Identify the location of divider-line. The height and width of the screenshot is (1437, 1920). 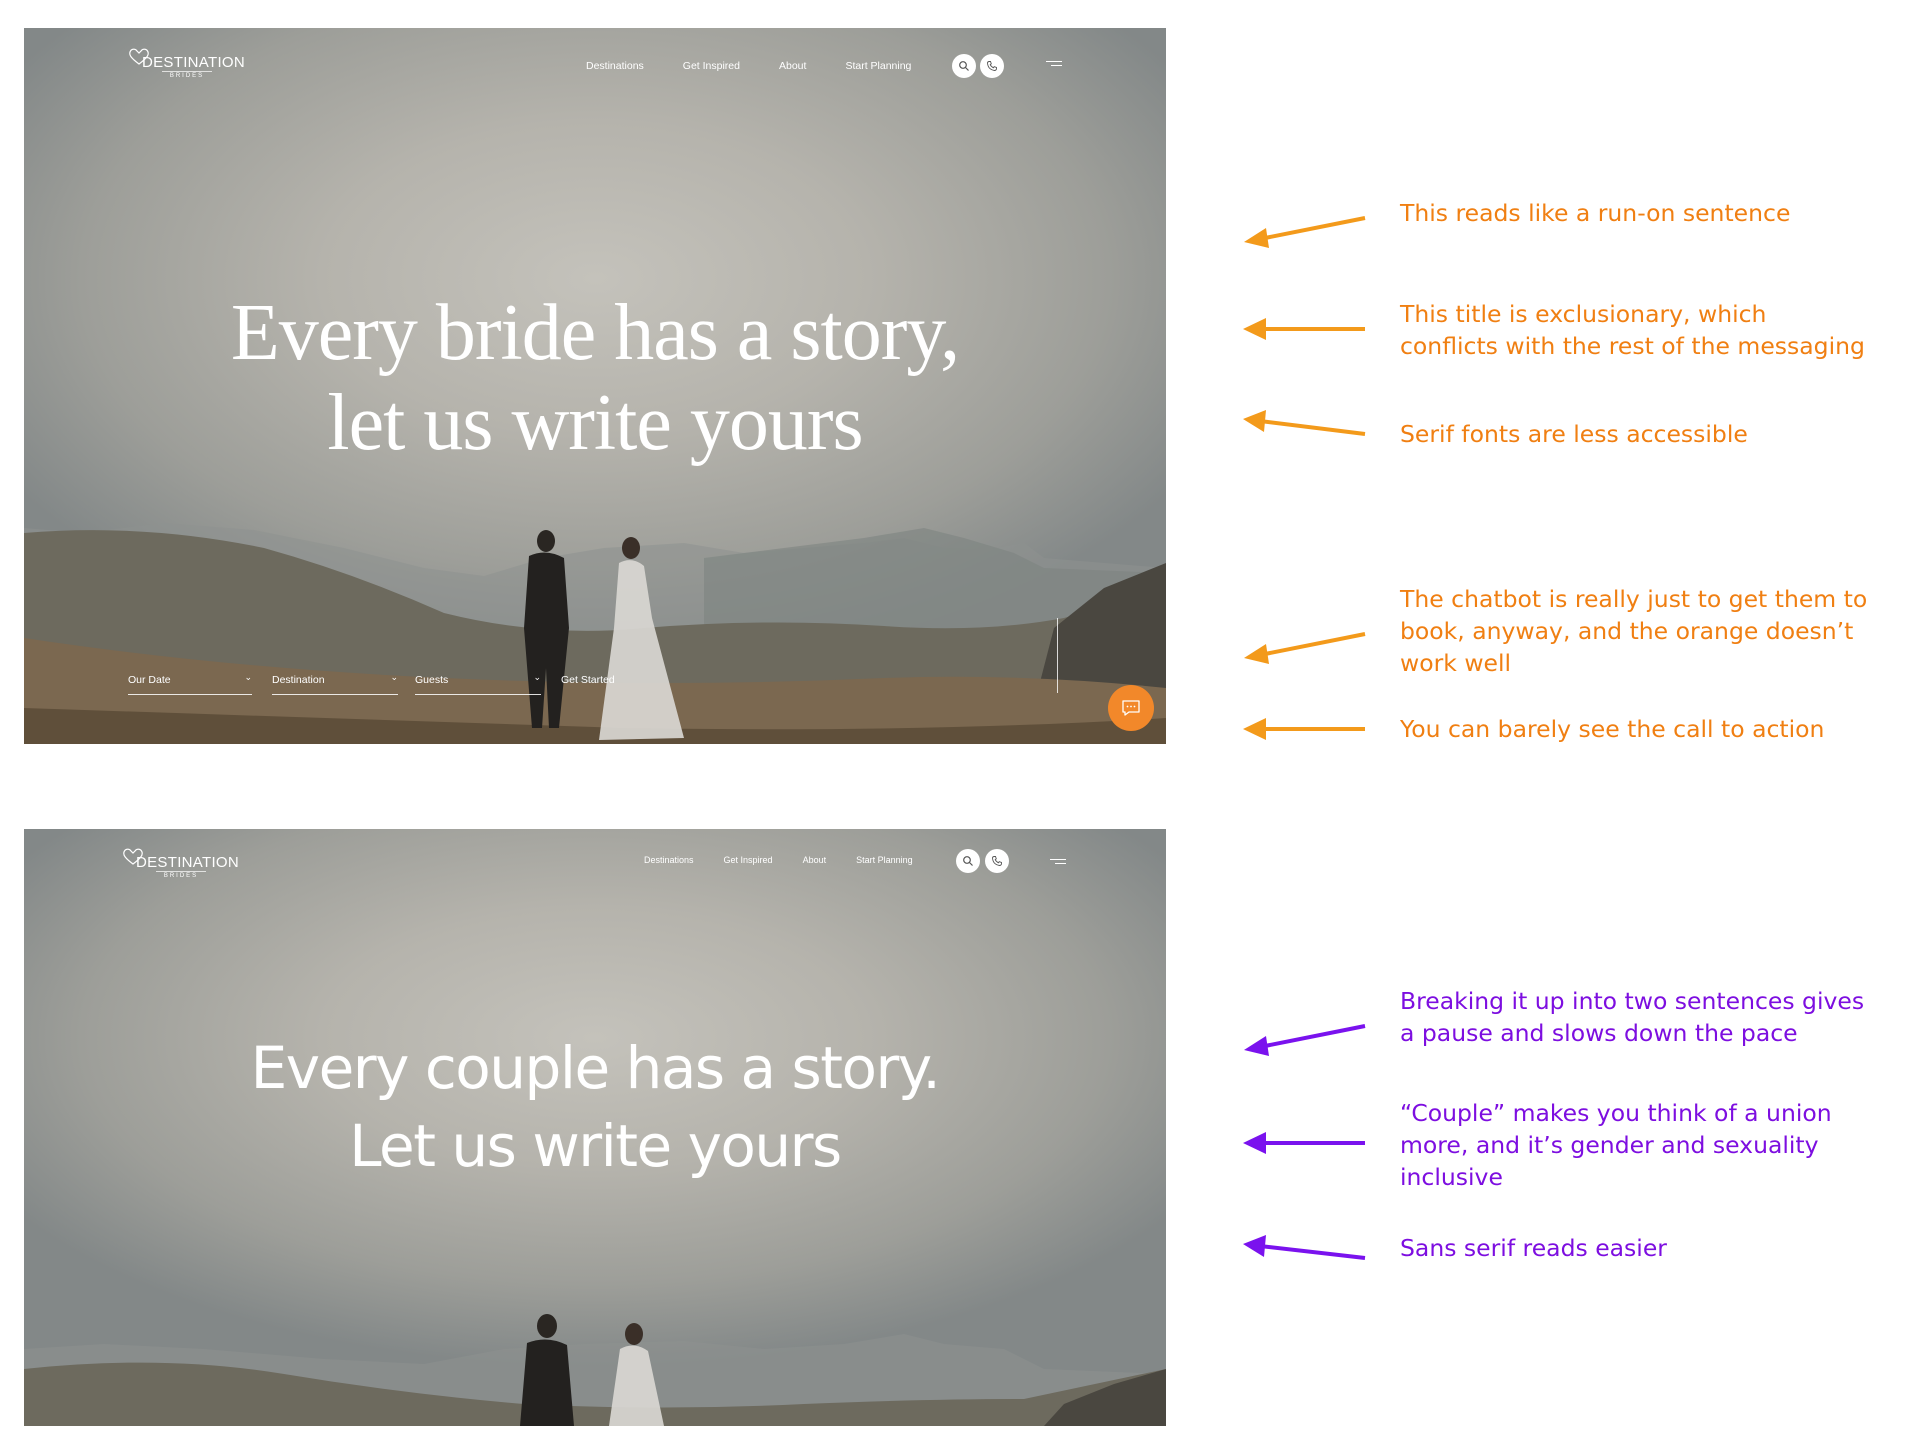
(1057, 655).